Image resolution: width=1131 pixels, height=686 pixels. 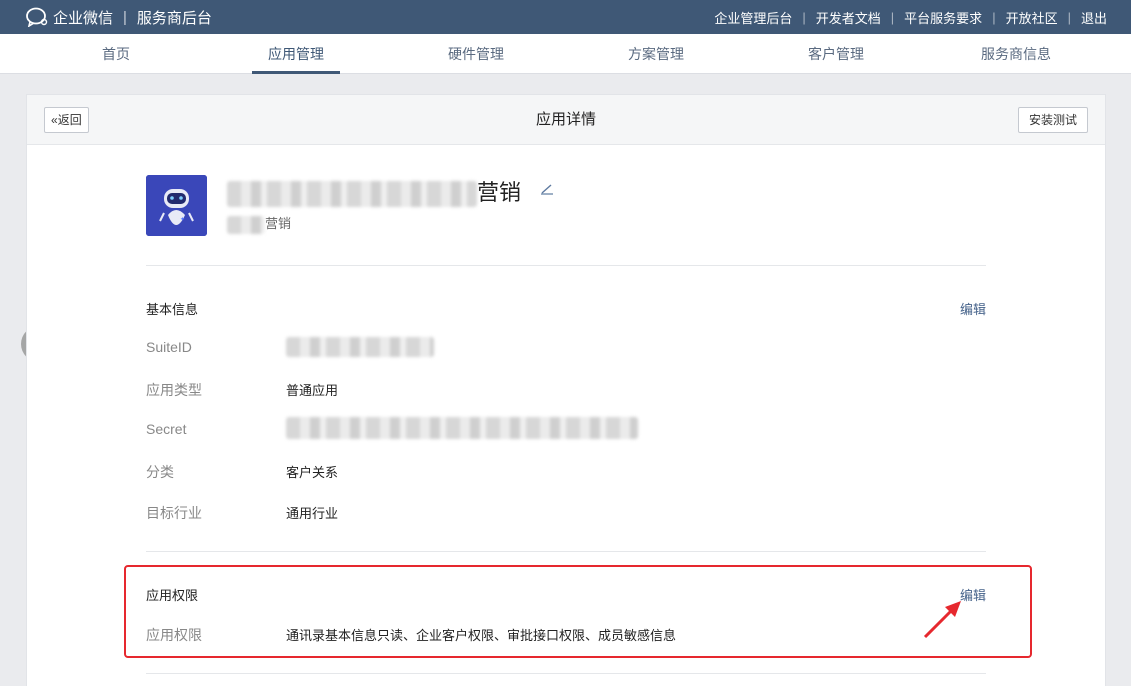 I want to click on basic-info-edit-link: 编辑, so click(x=973, y=308).